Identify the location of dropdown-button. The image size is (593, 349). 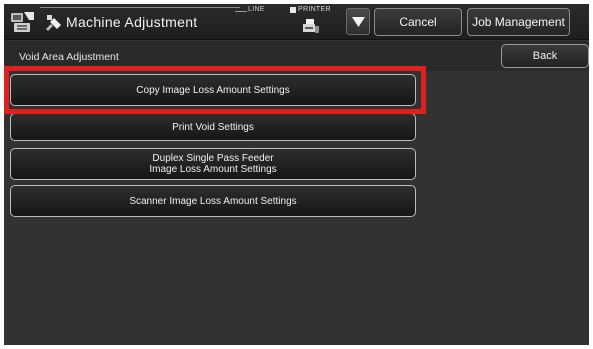
(358, 21).